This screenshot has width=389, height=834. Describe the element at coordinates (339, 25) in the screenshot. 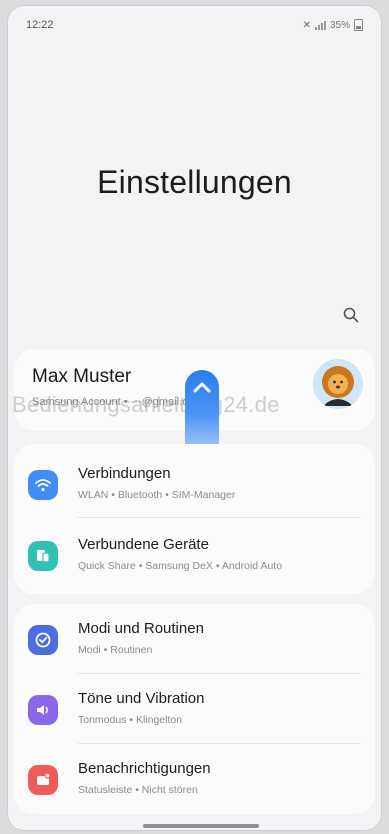

I see `battery-percent: 35%` at that location.